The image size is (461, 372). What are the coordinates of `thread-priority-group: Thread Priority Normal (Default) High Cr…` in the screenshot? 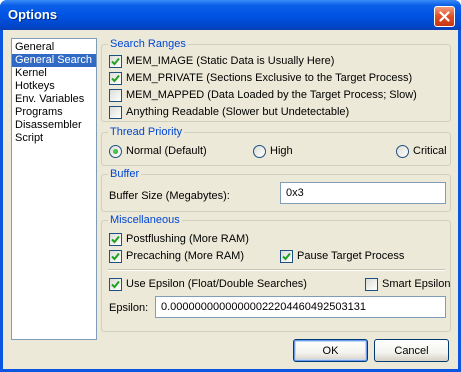 It's located at (276, 145).